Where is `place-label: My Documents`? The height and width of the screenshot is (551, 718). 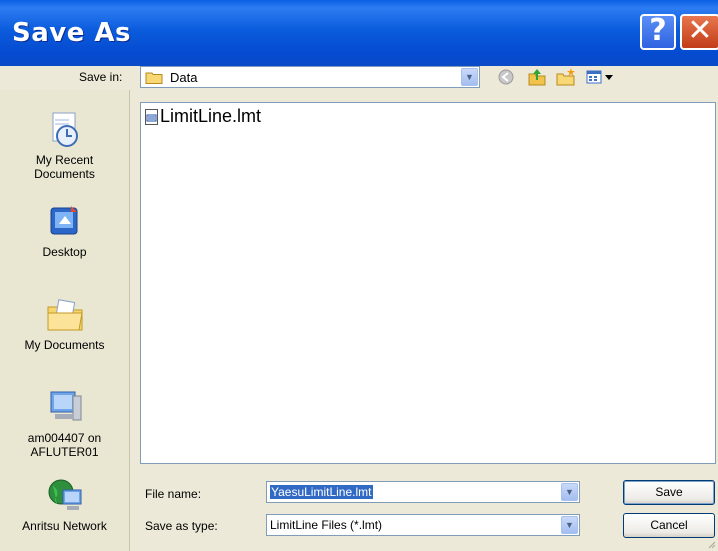 place-label: My Documents is located at coordinates (64, 345).